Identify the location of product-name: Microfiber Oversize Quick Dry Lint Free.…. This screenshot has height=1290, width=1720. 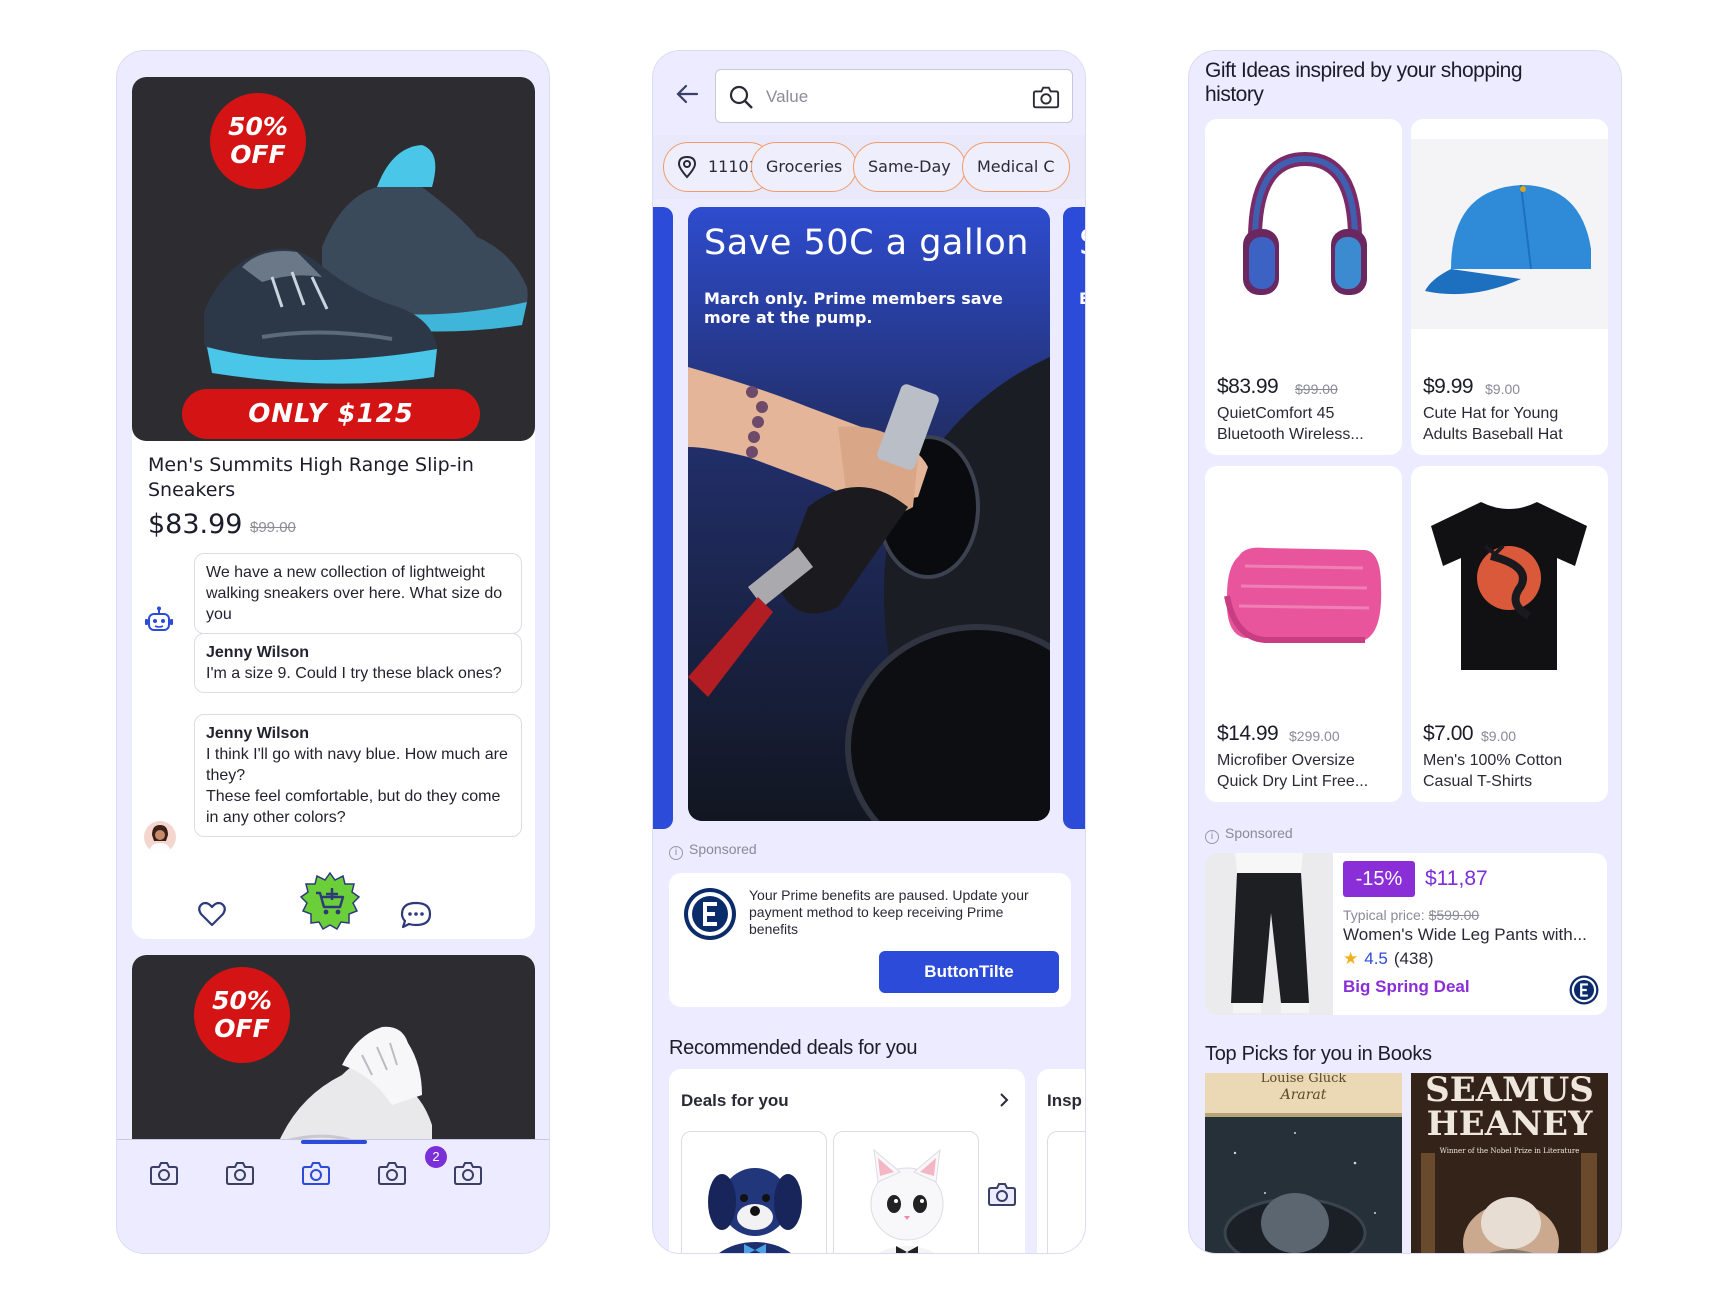
(1293, 771).